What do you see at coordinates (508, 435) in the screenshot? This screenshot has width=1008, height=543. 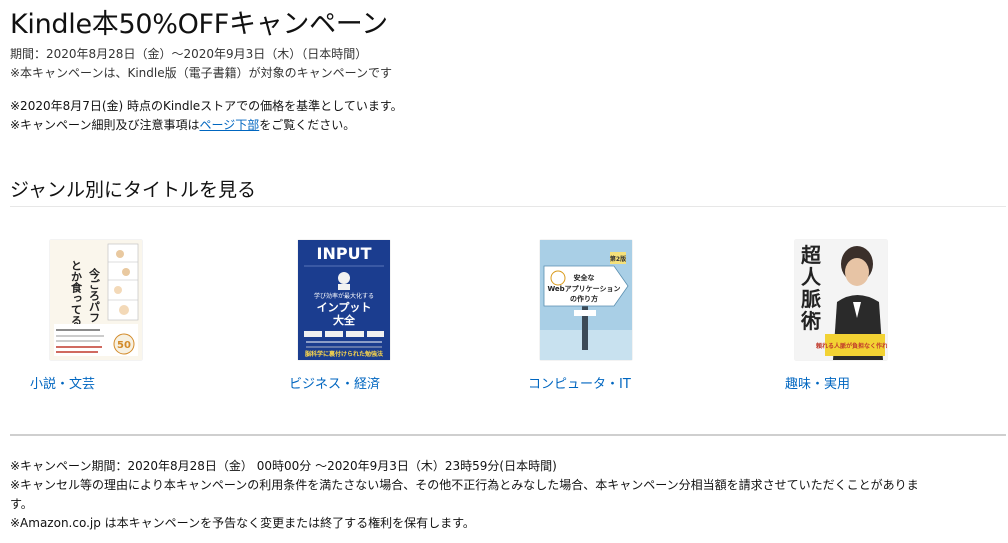 I see `footer-divider` at bounding box center [508, 435].